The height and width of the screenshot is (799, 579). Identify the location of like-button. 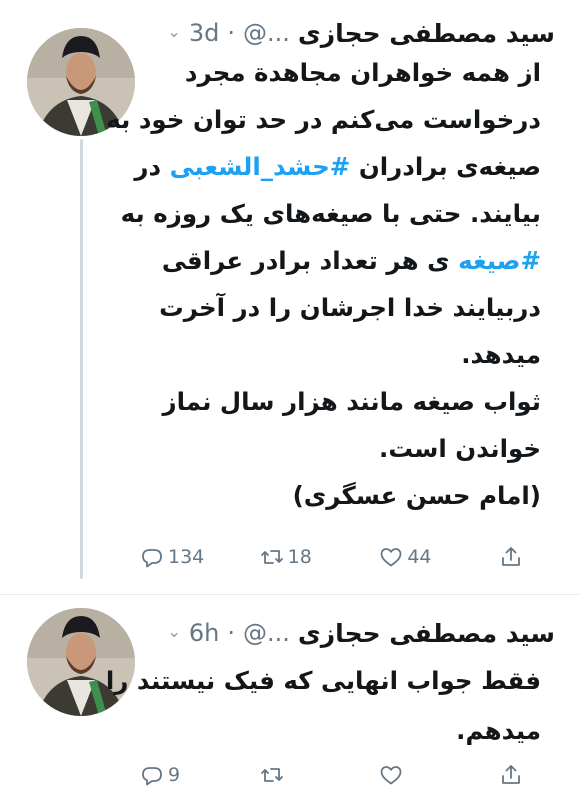
(414, 775).